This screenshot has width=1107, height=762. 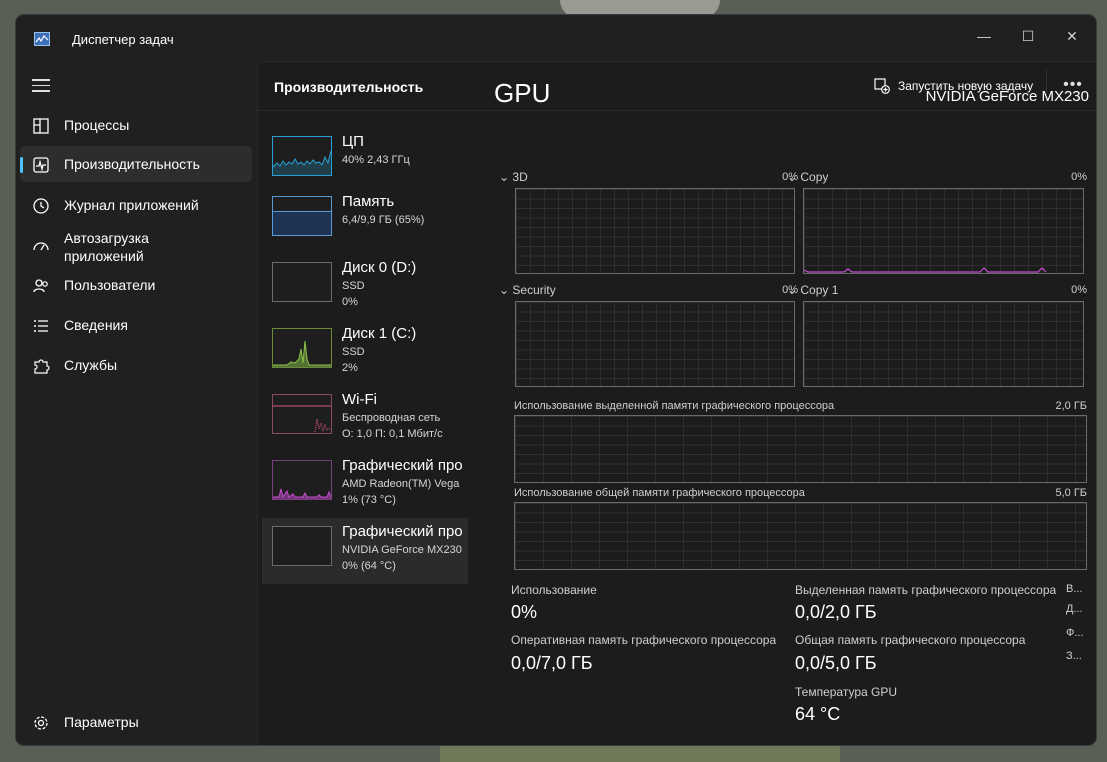 What do you see at coordinates (41, 85) in the screenshot?
I see `hamburger-menu-button` at bounding box center [41, 85].